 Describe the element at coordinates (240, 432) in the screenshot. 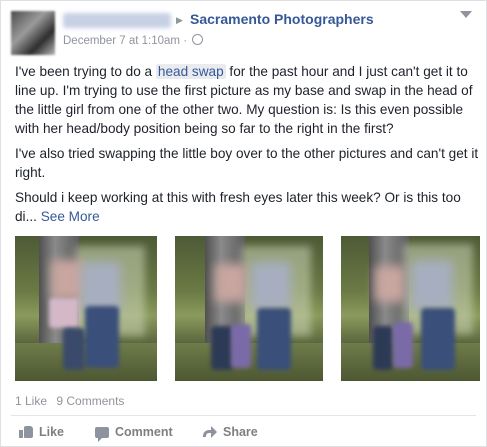

I see `share-label: Share` at that location.